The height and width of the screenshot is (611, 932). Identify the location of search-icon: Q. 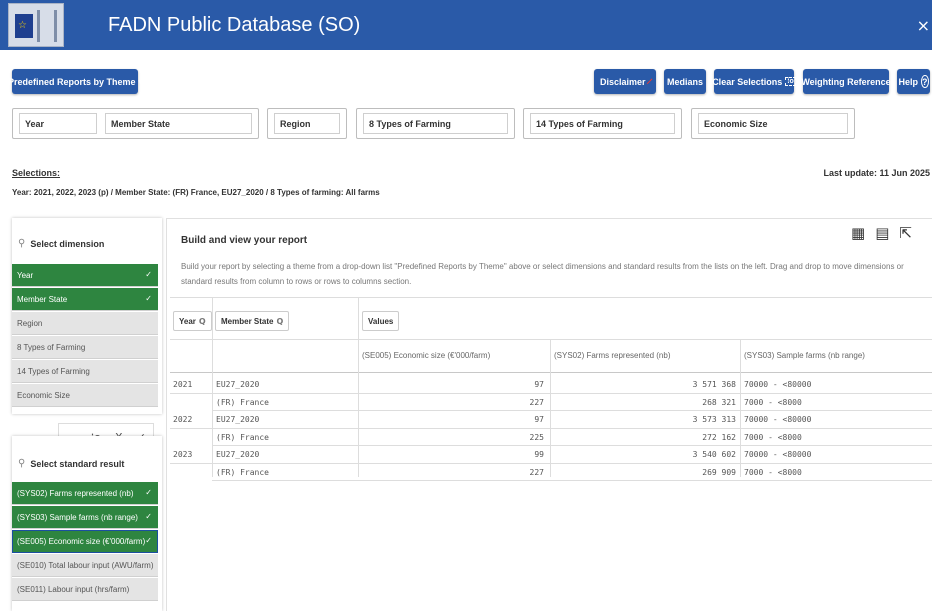
(280, 321).